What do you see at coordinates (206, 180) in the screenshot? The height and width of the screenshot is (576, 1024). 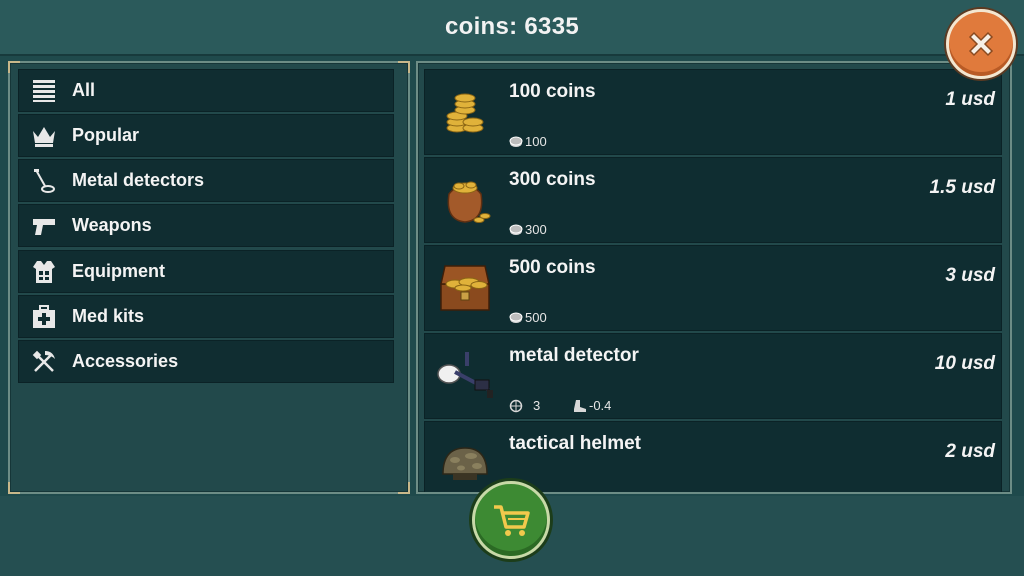 I see `category-metal-detectors: Metal detectors` at bounding box center [206, 180].